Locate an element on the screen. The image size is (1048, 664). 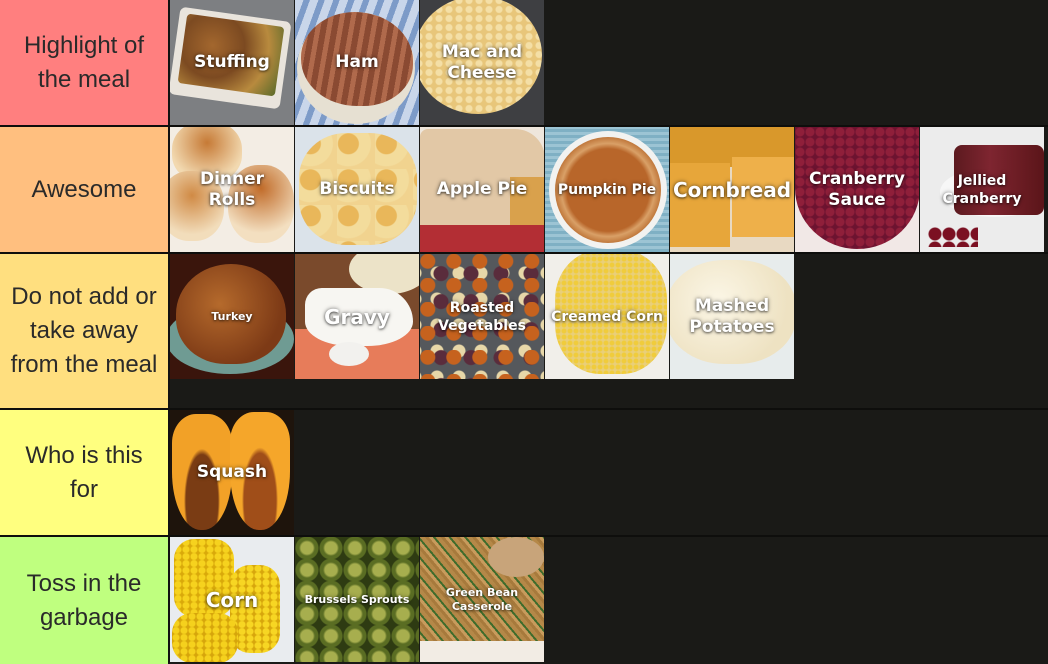
tier-item-apple-pie: Apple Pie is located at coordinates (482, 189).